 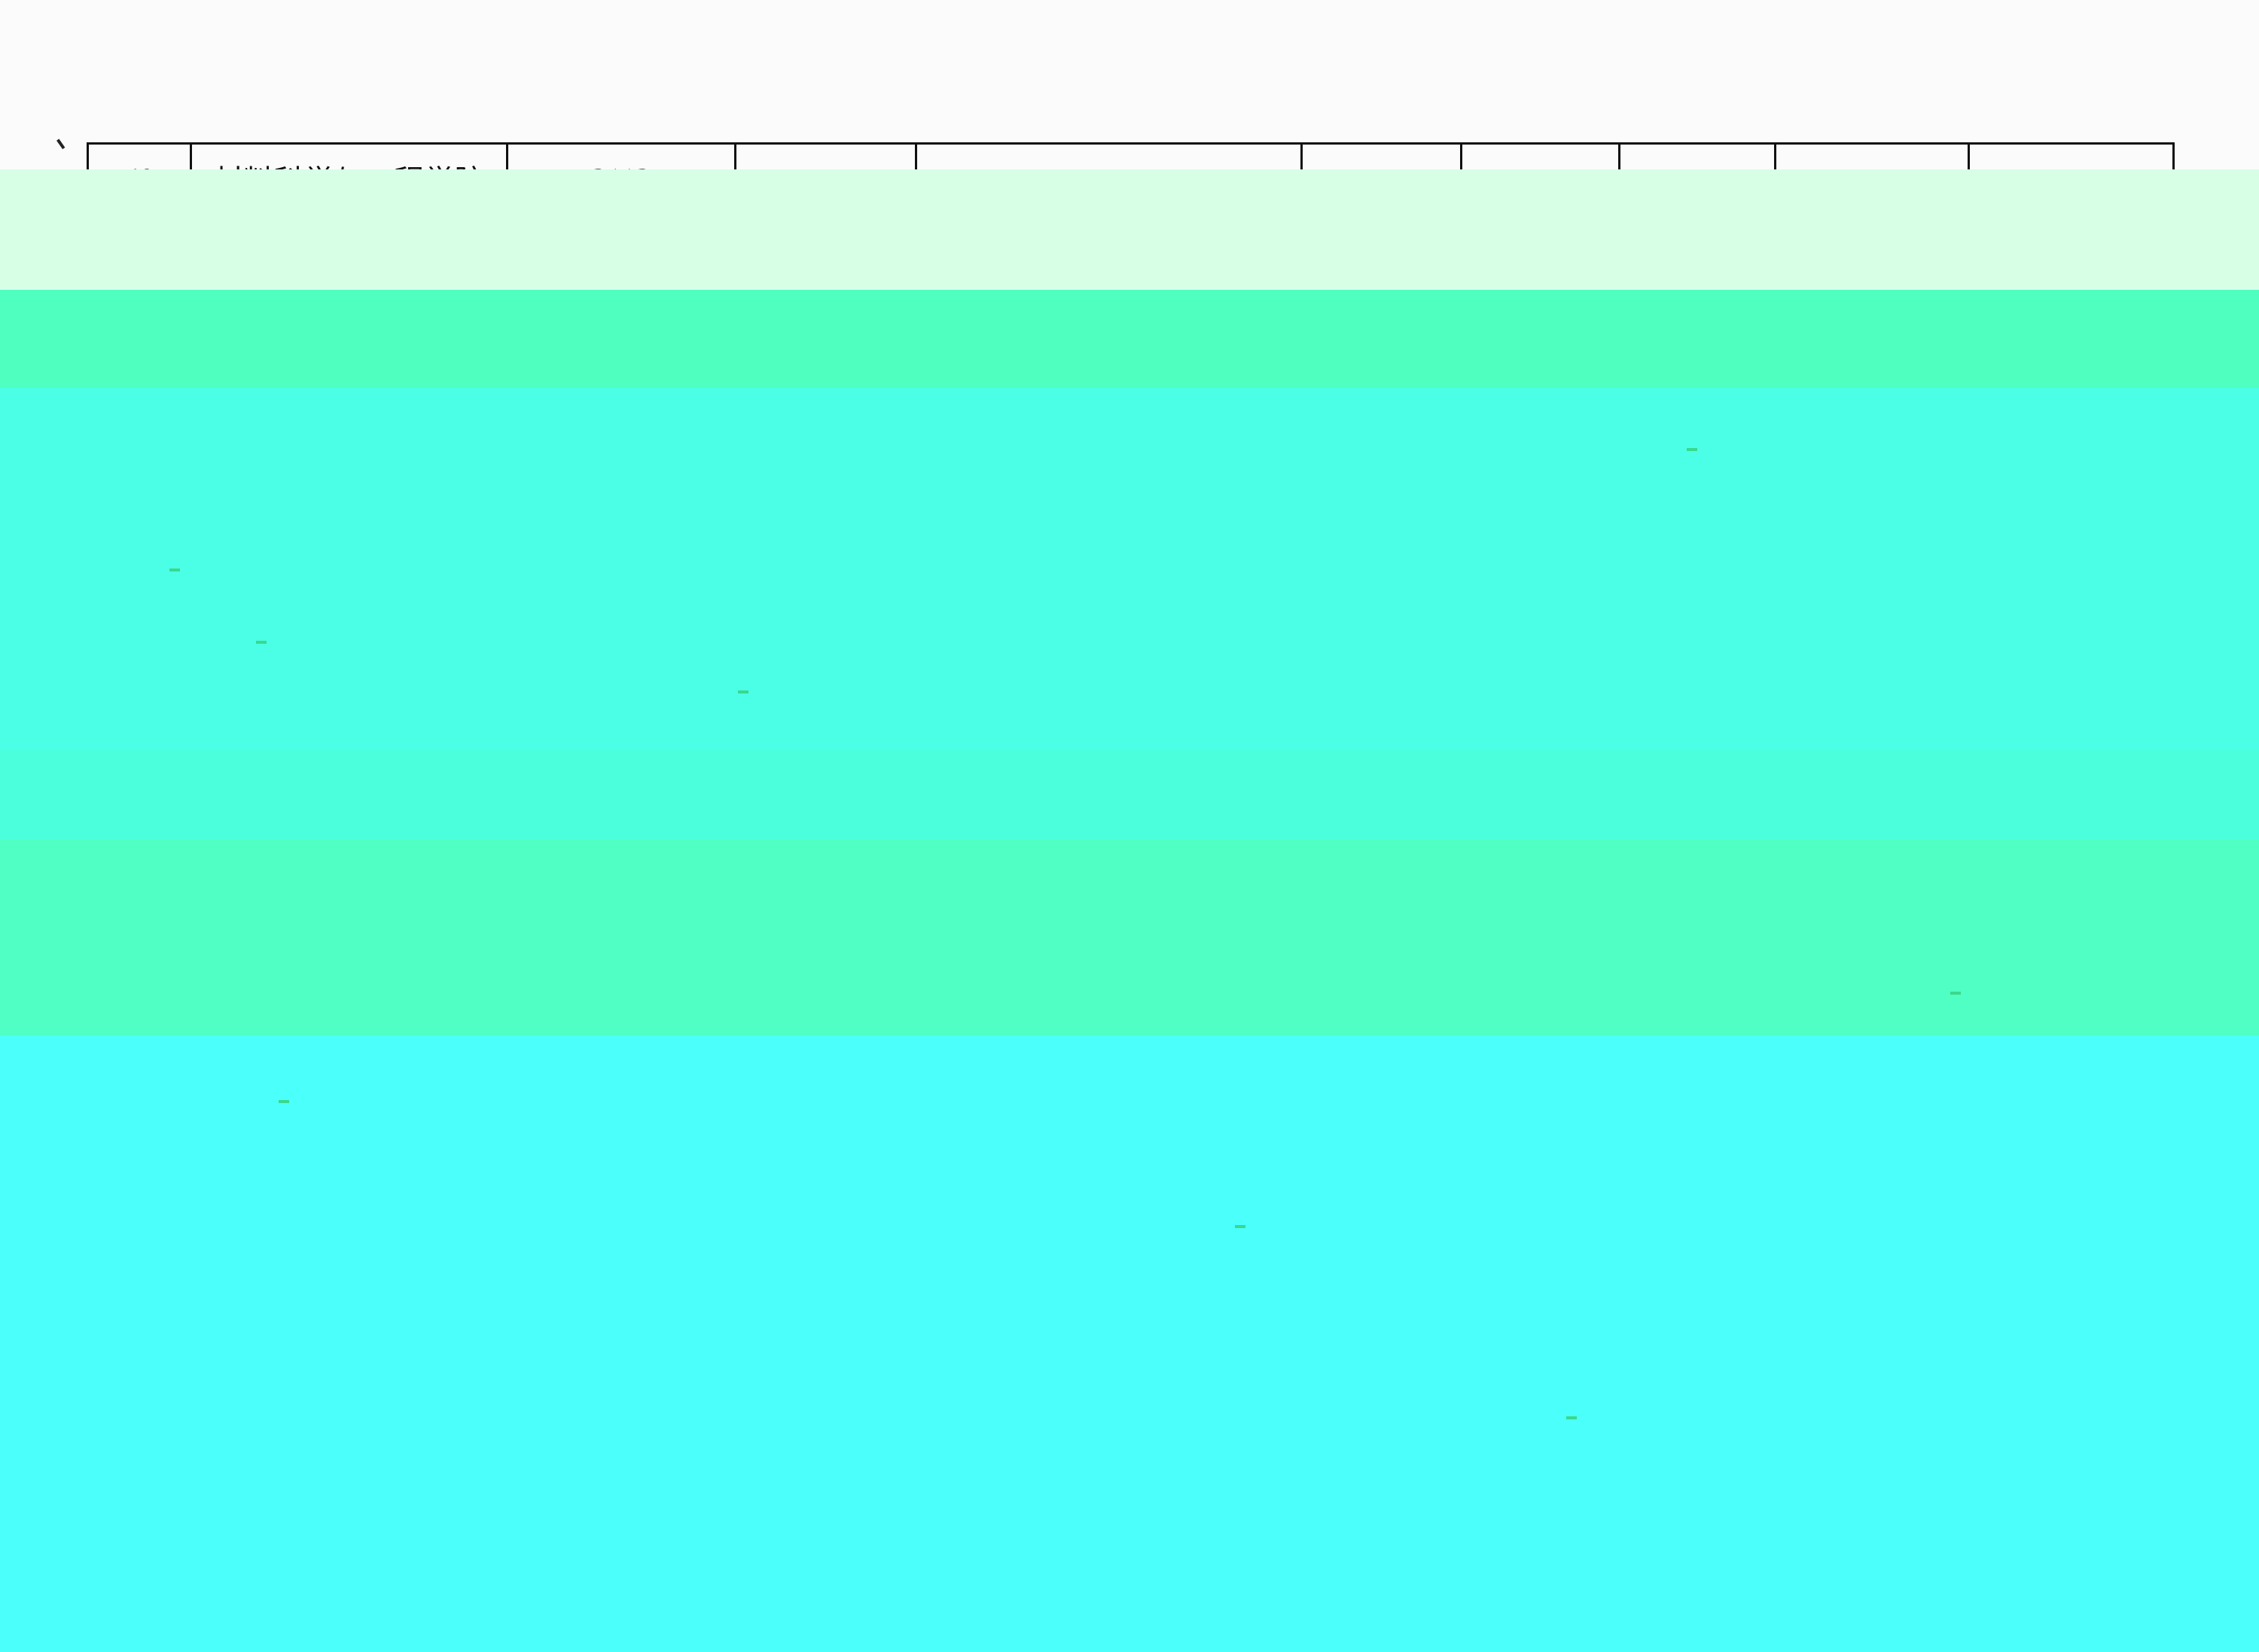 I want to click on overlay-band-green, so click(x=1129, y=339).